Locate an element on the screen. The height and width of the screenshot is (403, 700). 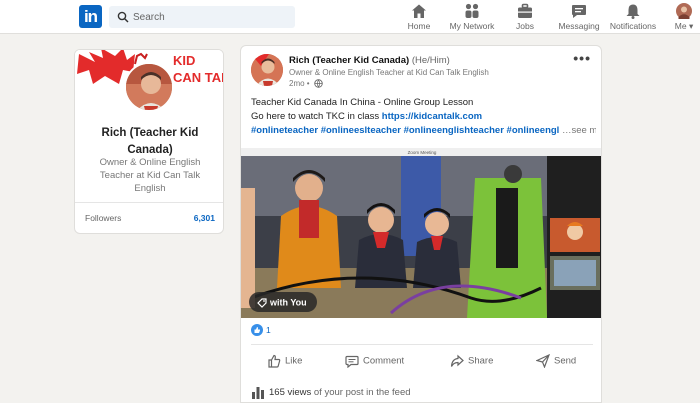
nav-my-network: My Network is located at coordinates (472, 18).